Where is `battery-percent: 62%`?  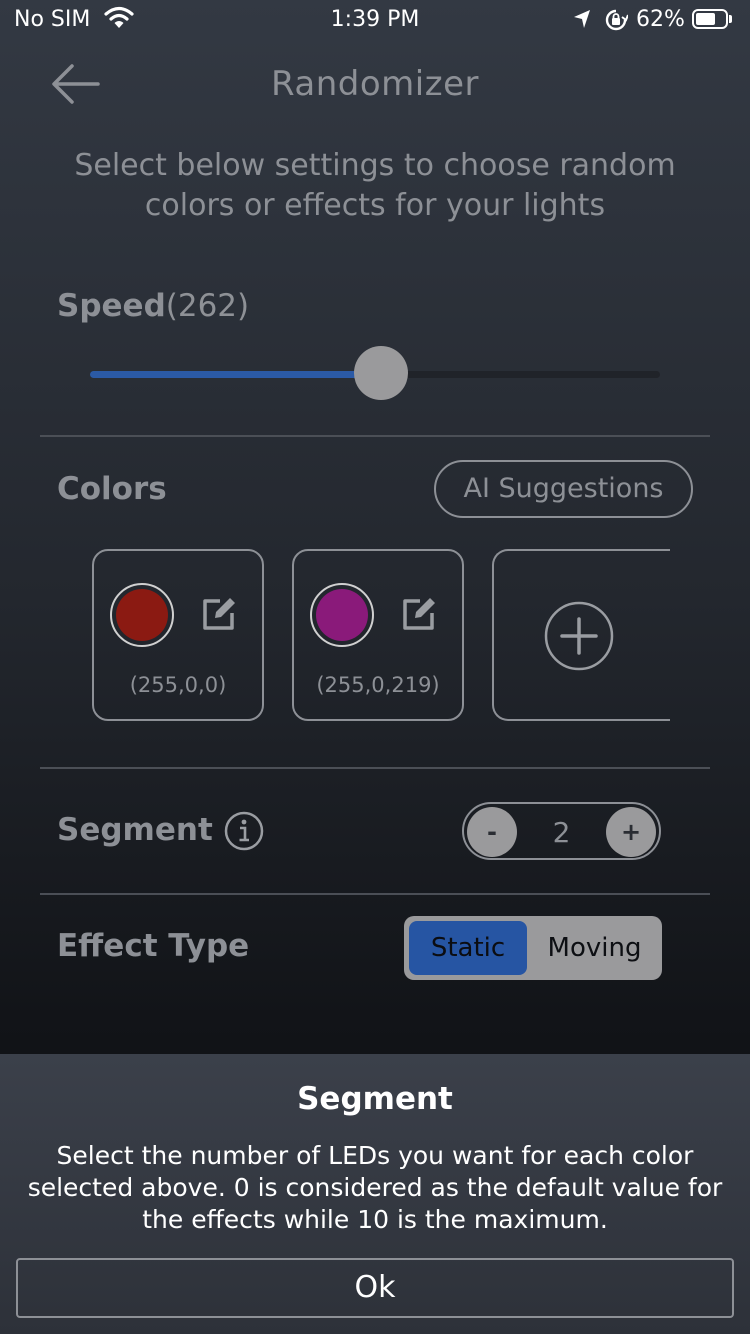
battery-percent: 62% is located at coordinates (660, 19).